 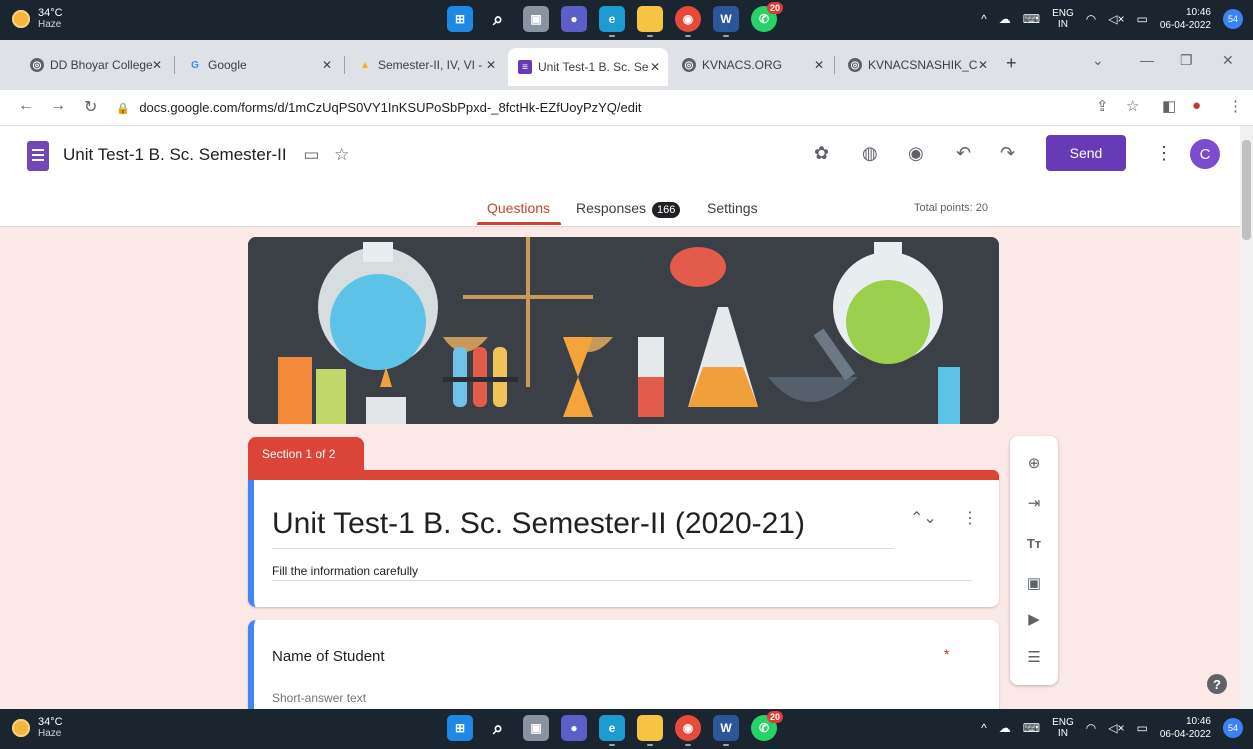 I want to click on document-title: Unit Test-1 B. Sc. Semester-II ▭ ☆, so click(x=206, y=155).